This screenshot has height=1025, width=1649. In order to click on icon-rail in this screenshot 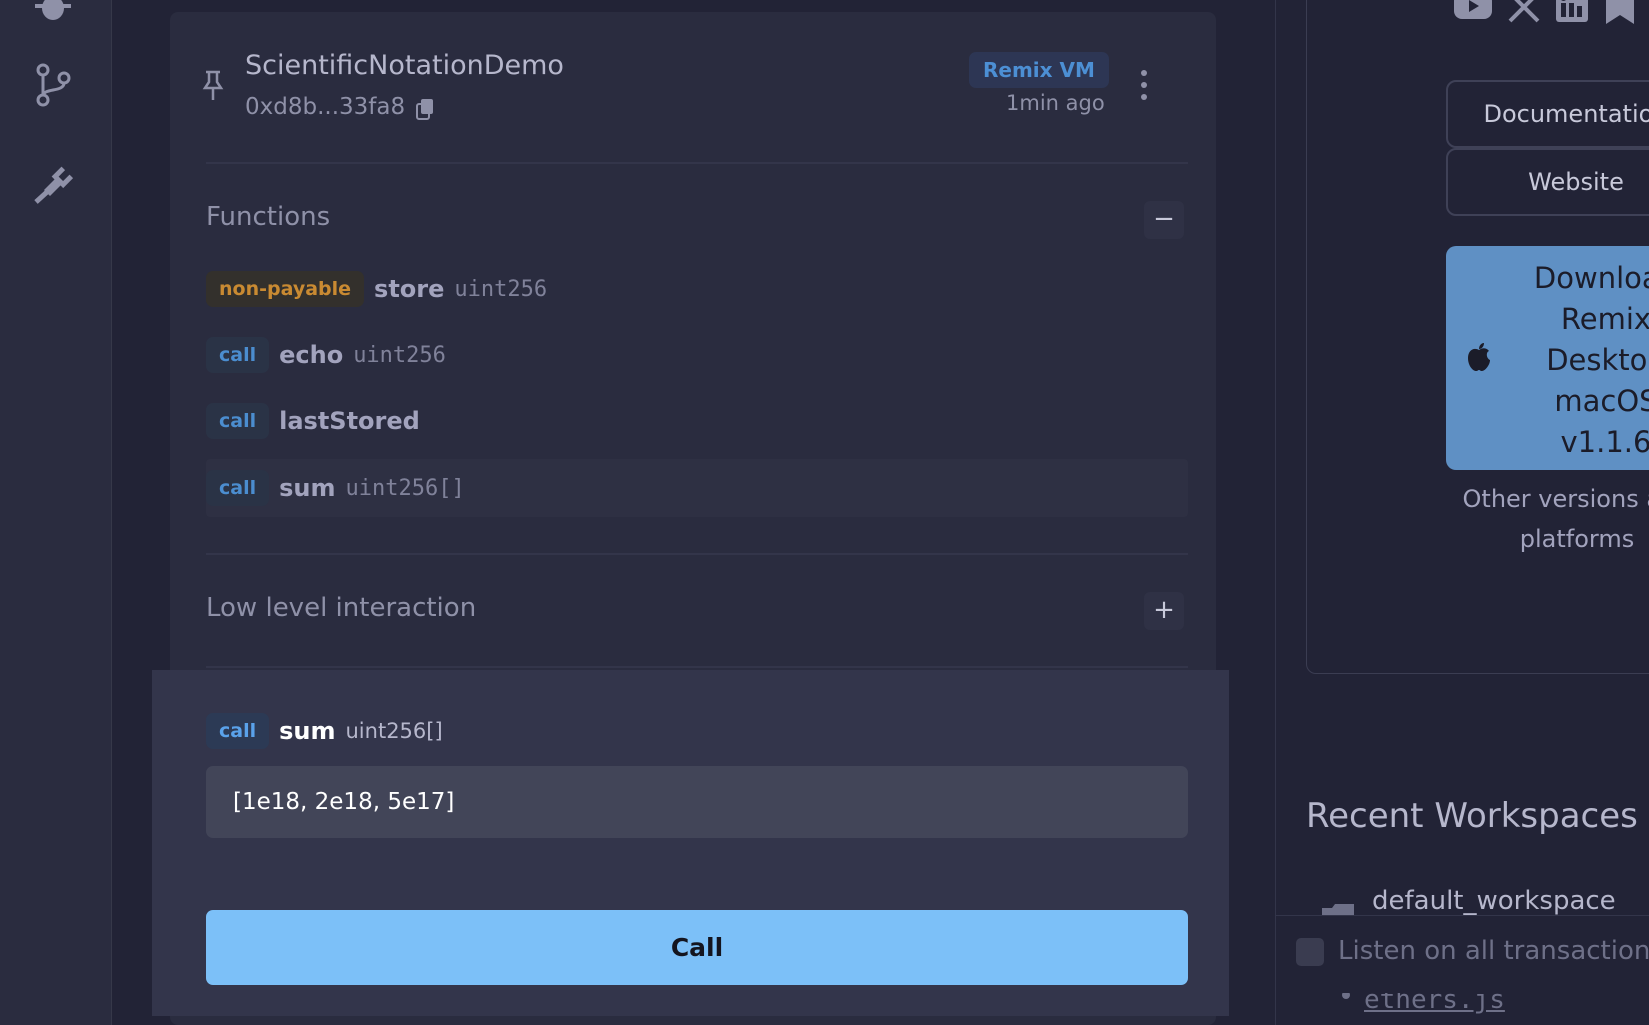, I will do `click(56, 512)`.